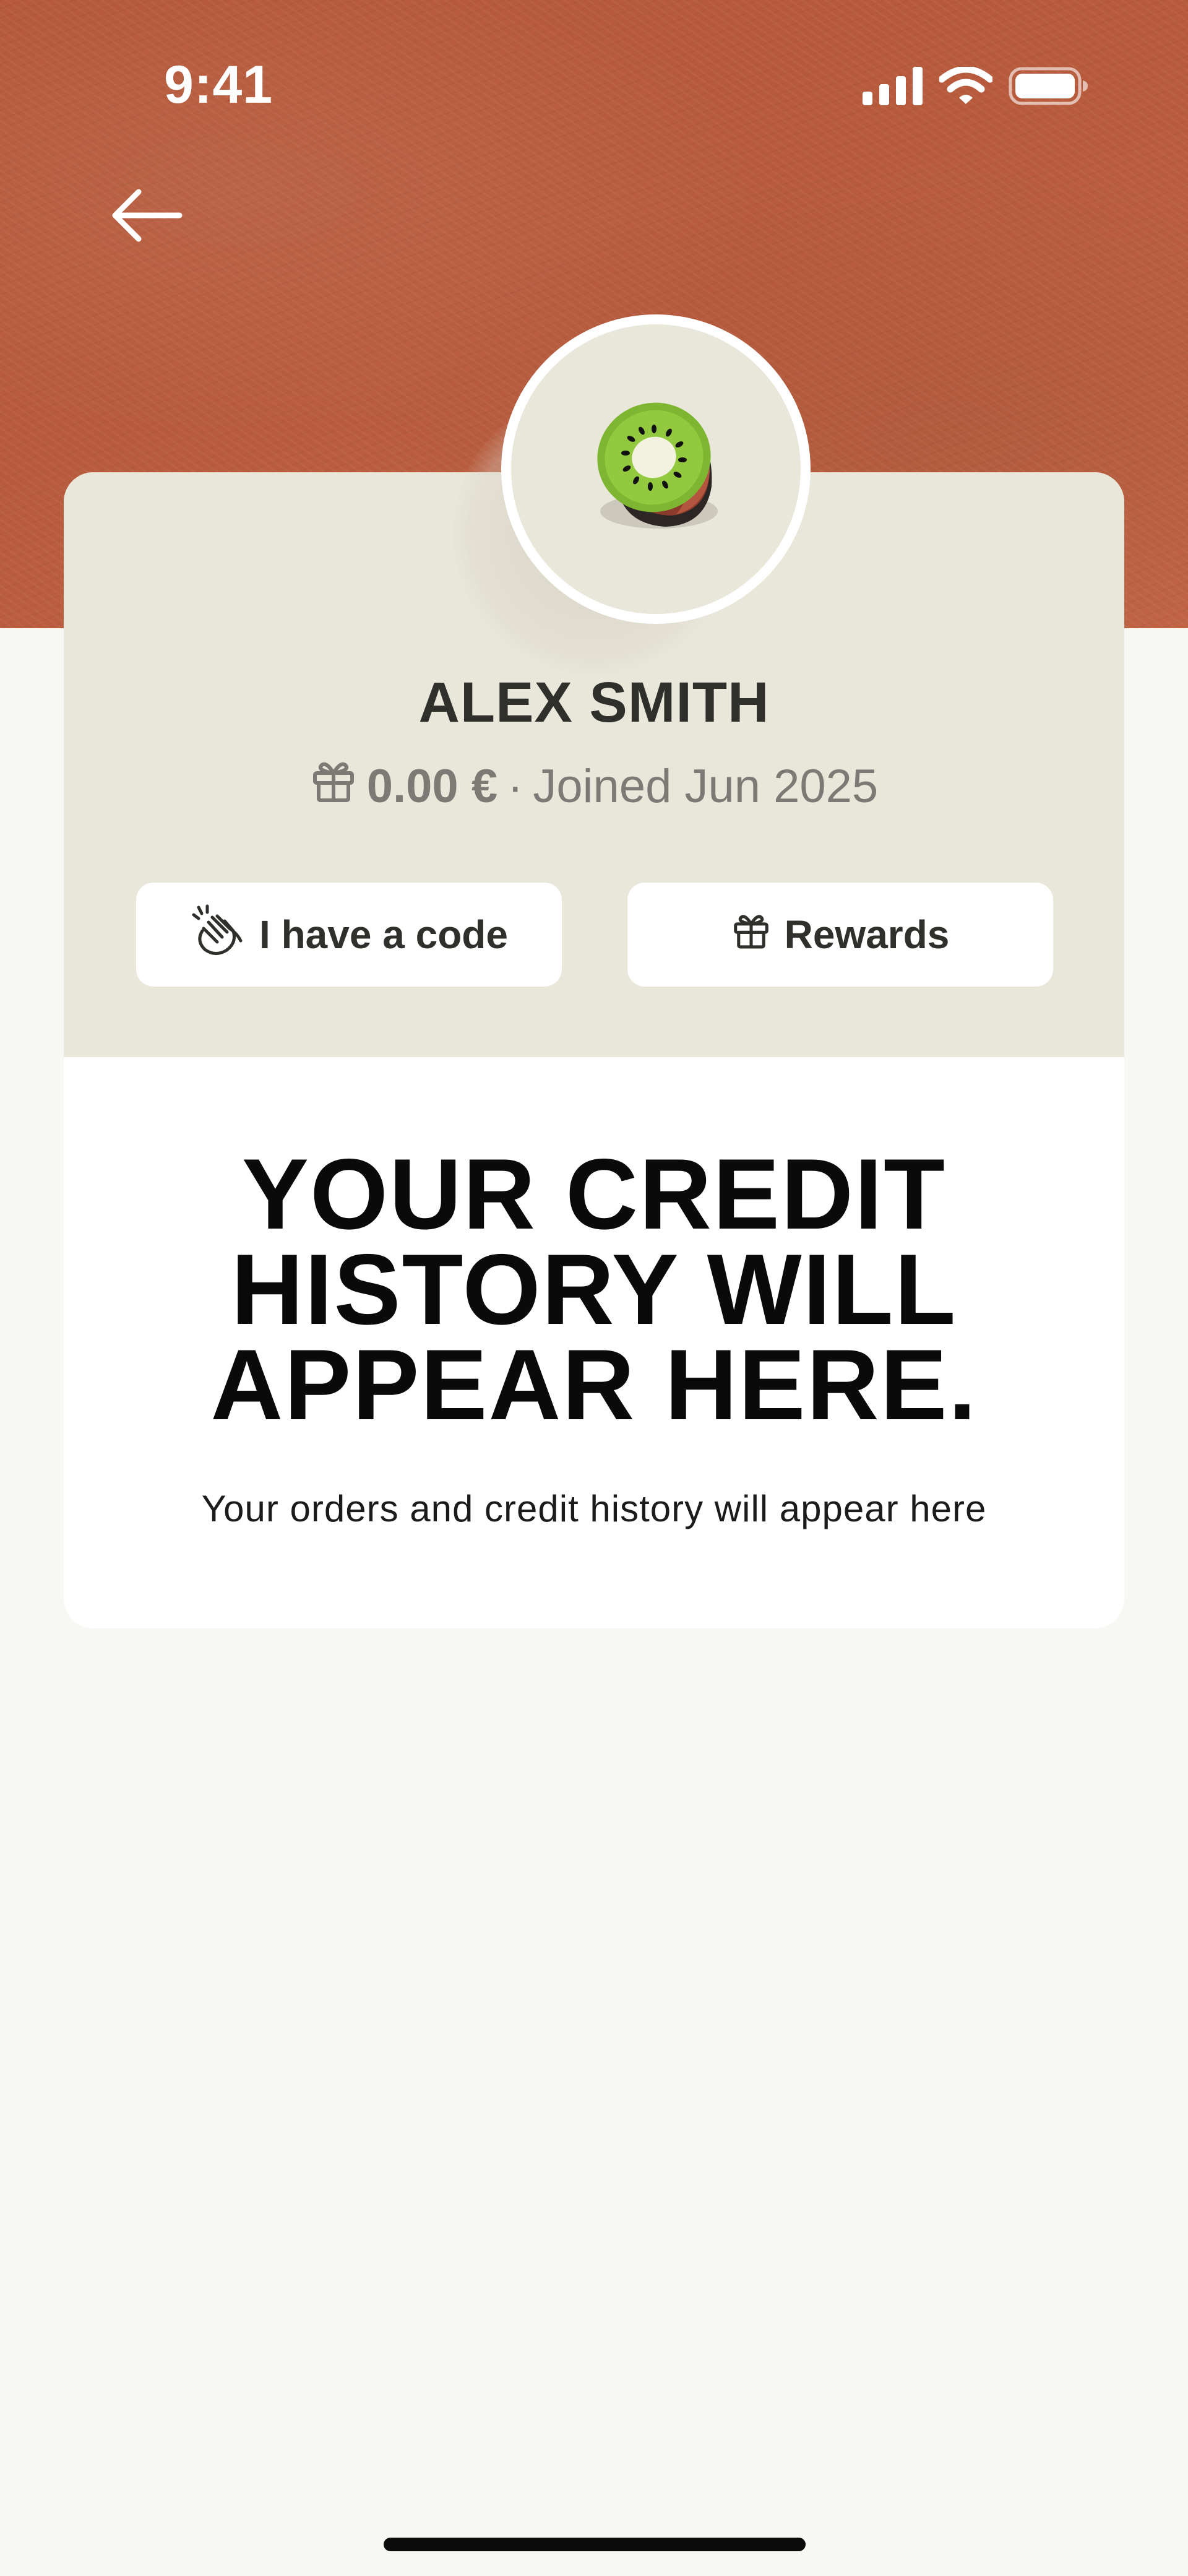 Image resolution: width=1188 pixels, height=2576 pixels. Describe the element at coordinates (893, 87) in the screenshot. I see `cellular-signal-icon` at that location.